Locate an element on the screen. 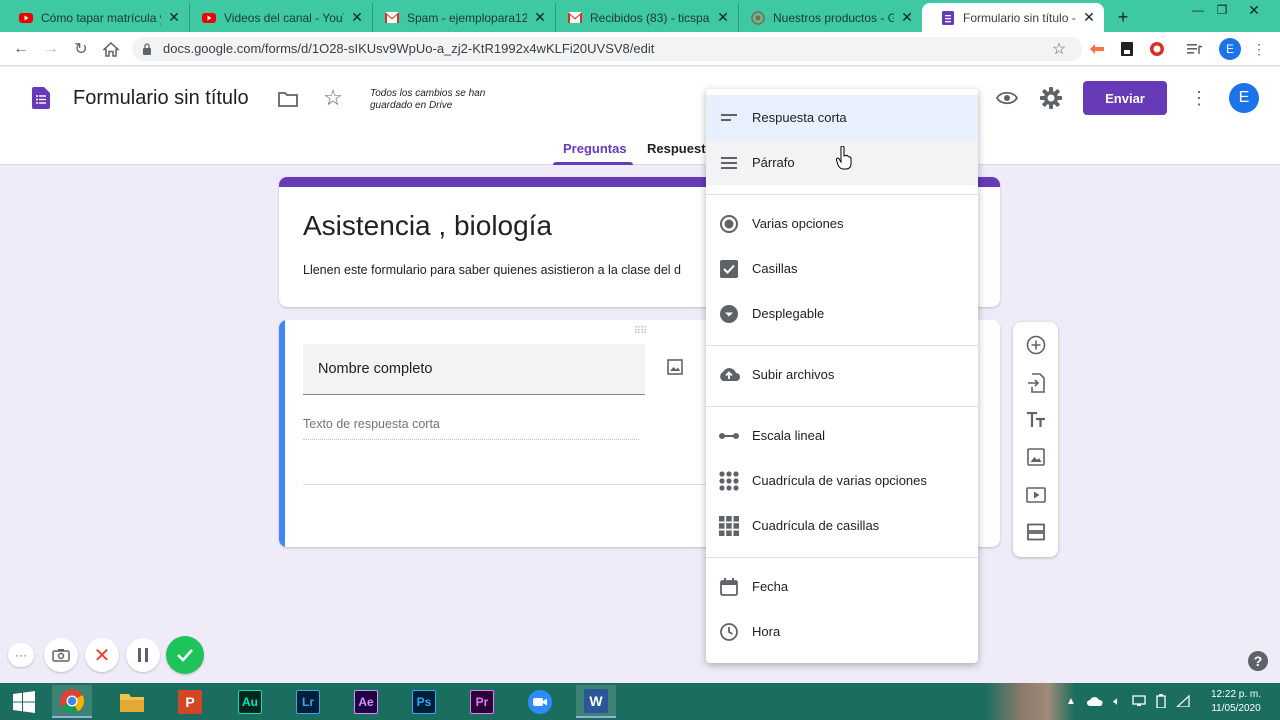 This screenshot has width=1280, height=720. send-button: Enviar is located at coordinates (1125, 98).